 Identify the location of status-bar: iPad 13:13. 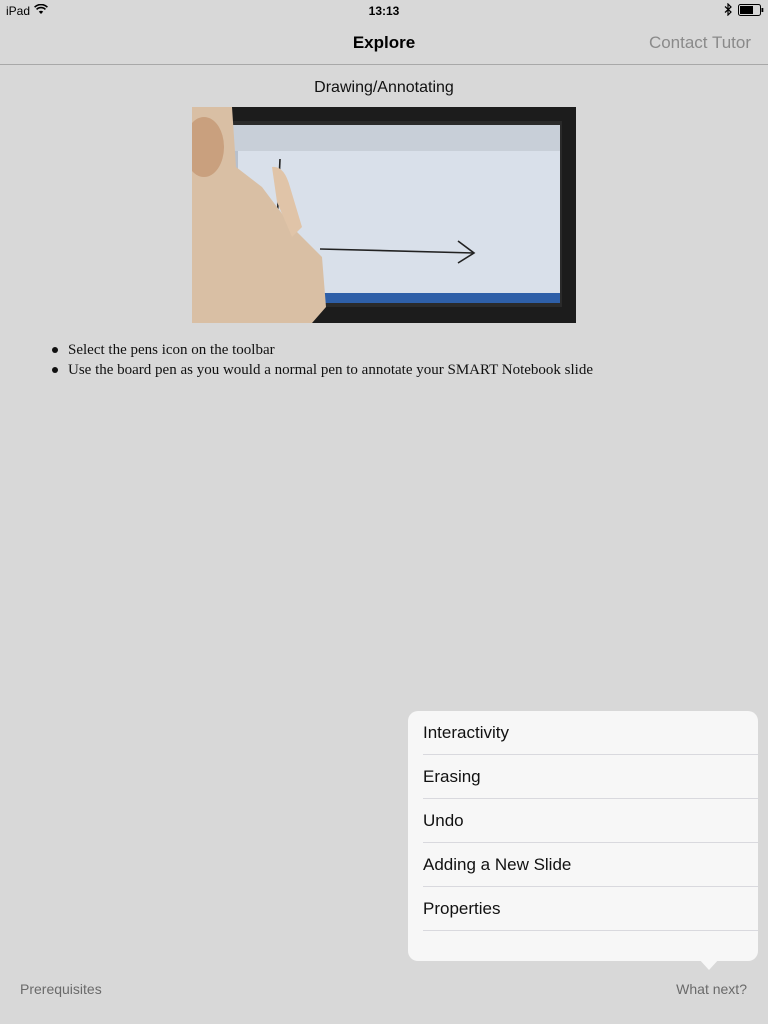
(384, 10).